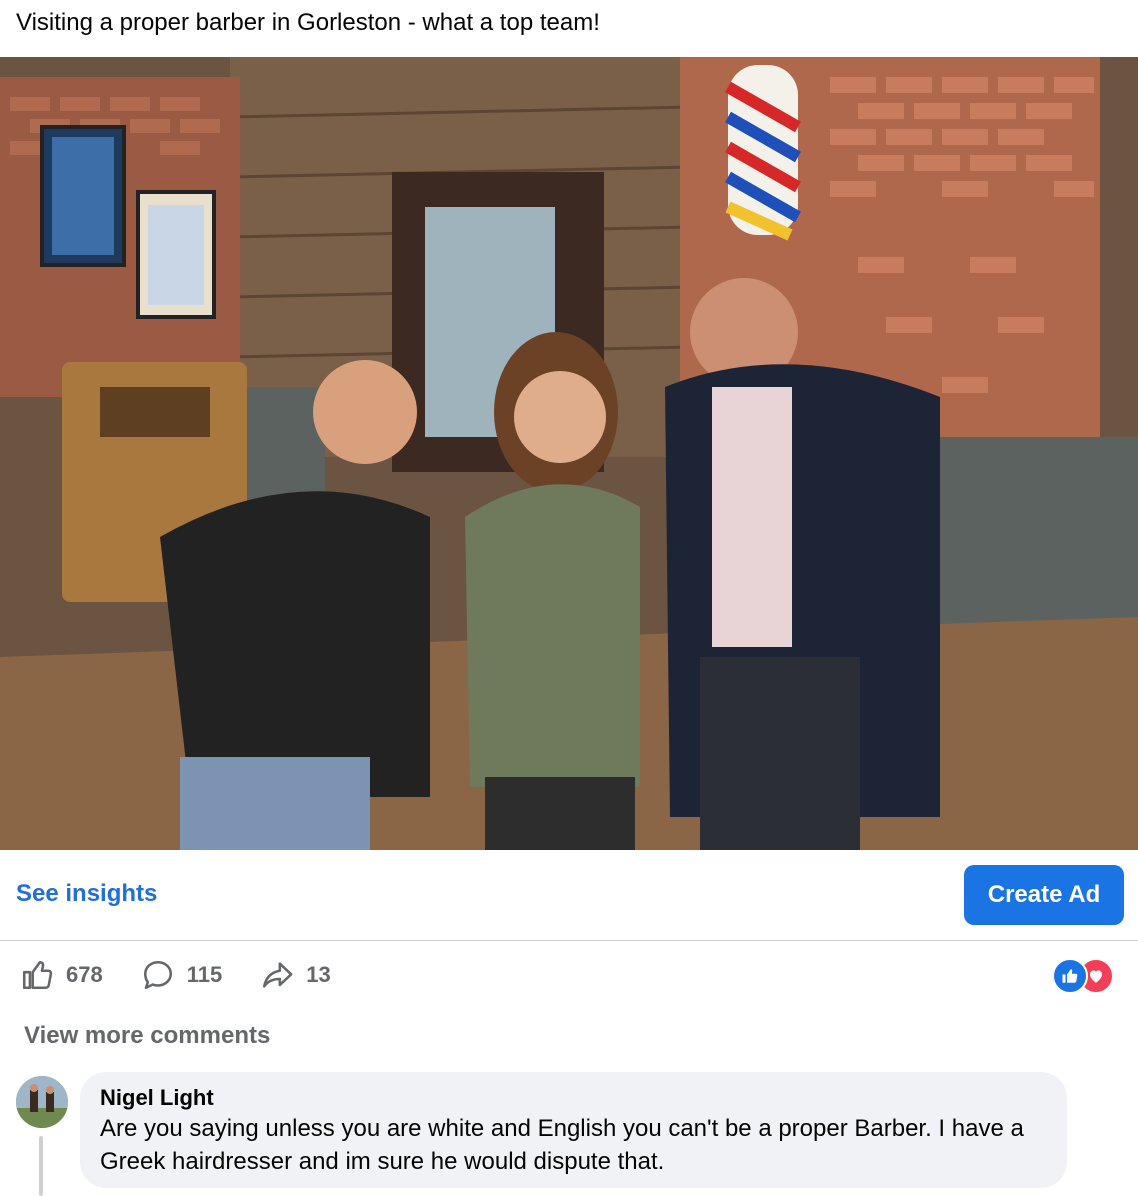 The image size is (1138, 1196). I want to click on comment-author-name: Nigel Light, so click(573, 1098).